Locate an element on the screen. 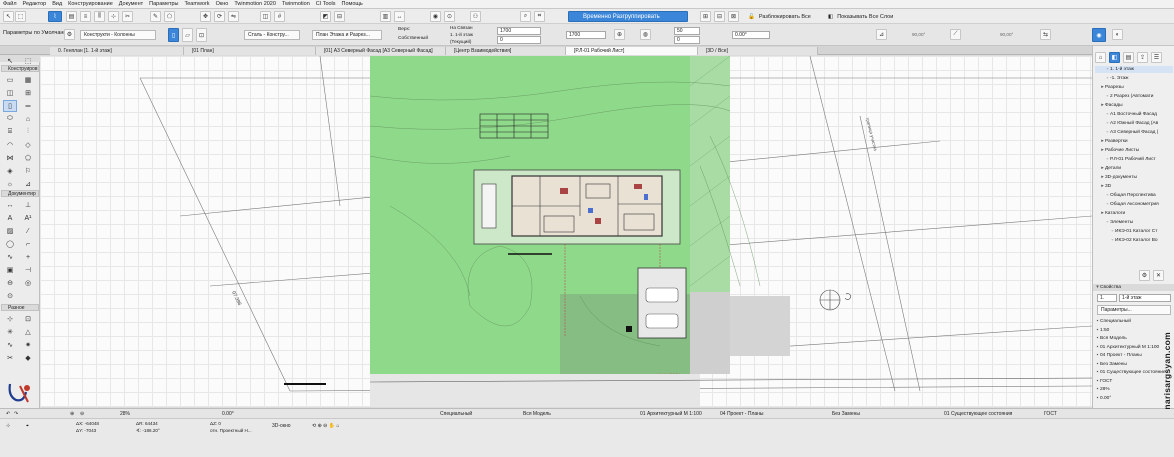 The width and height of the screenshot is (1174, 457). existing-select: 01 Существующее состояния is located at coordinates (978, 414).